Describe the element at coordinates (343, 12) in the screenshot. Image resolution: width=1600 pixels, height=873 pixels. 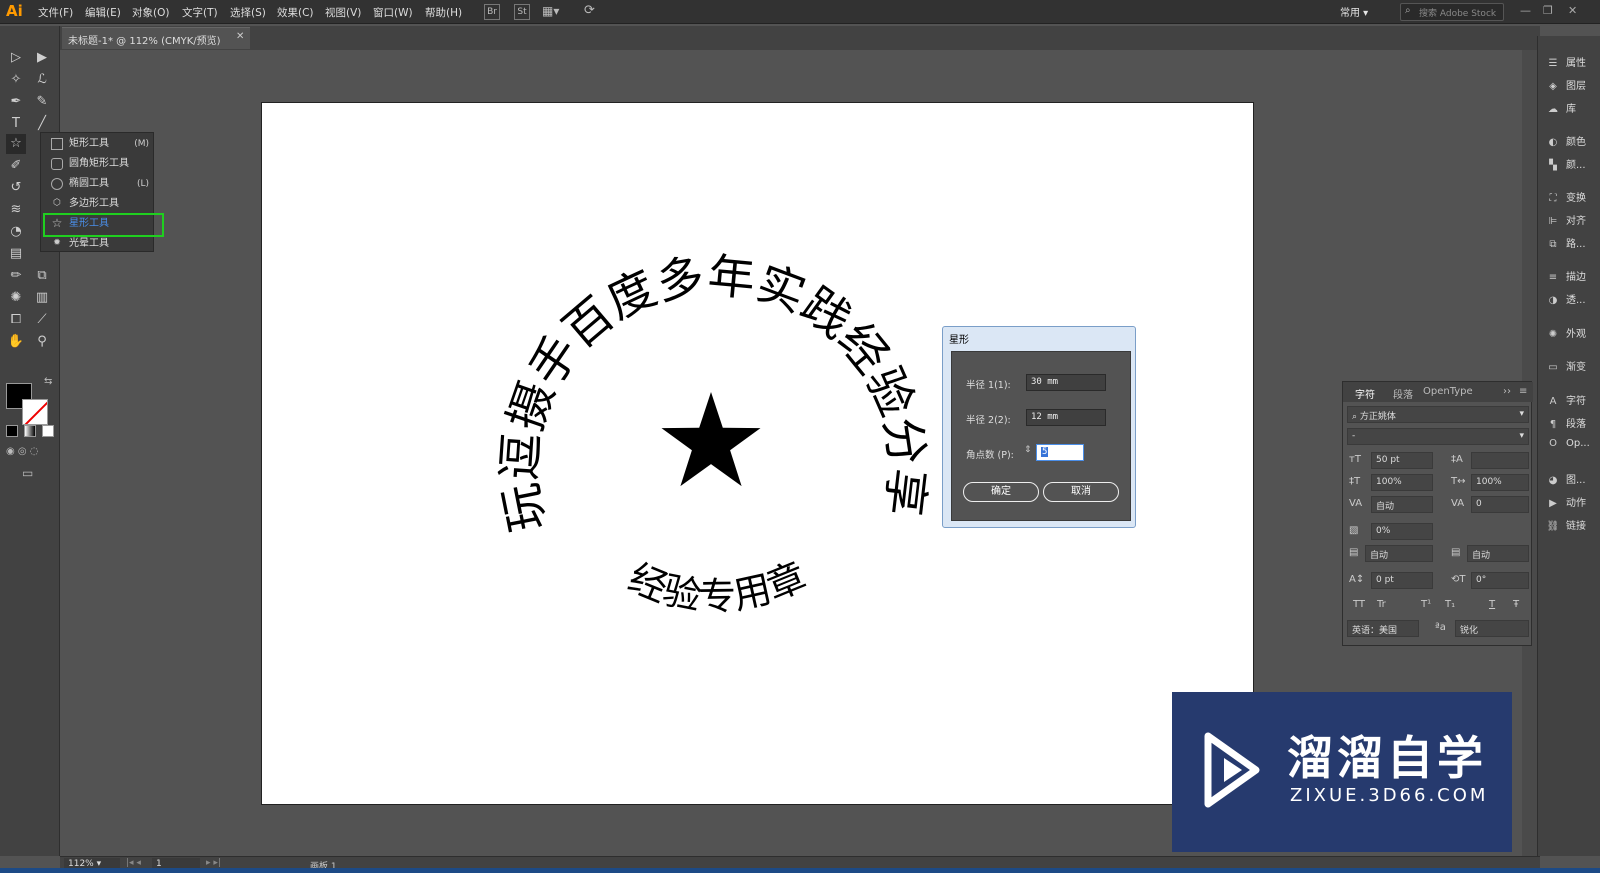
I see `menu-view: 视图(V)` at that location.